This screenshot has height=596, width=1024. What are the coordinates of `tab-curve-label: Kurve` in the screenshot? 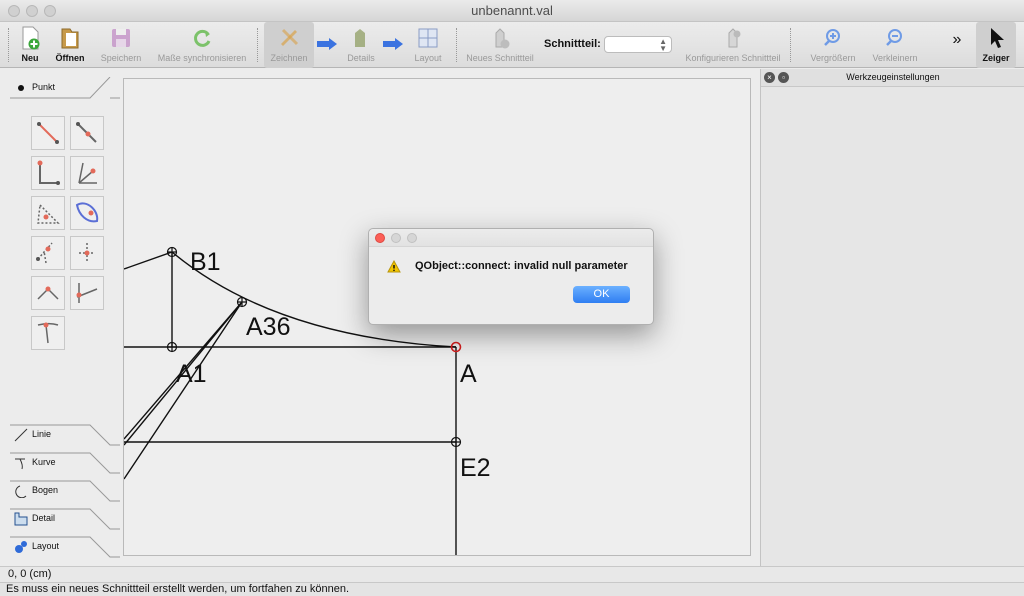 It's located at (44, 462).